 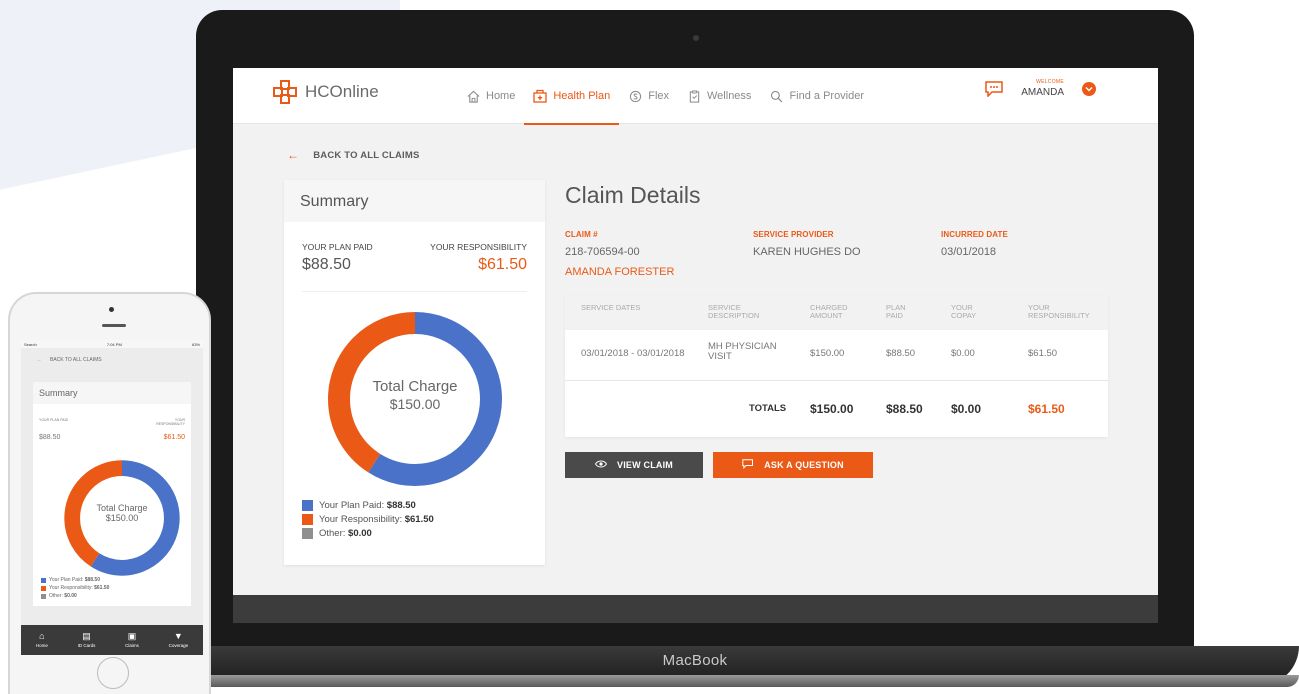 I want to click on phone-tab-bar: ⌂ Home ▤ ID Cards ▣ Claims ▼ Coverage, so click(x=112, y=640).